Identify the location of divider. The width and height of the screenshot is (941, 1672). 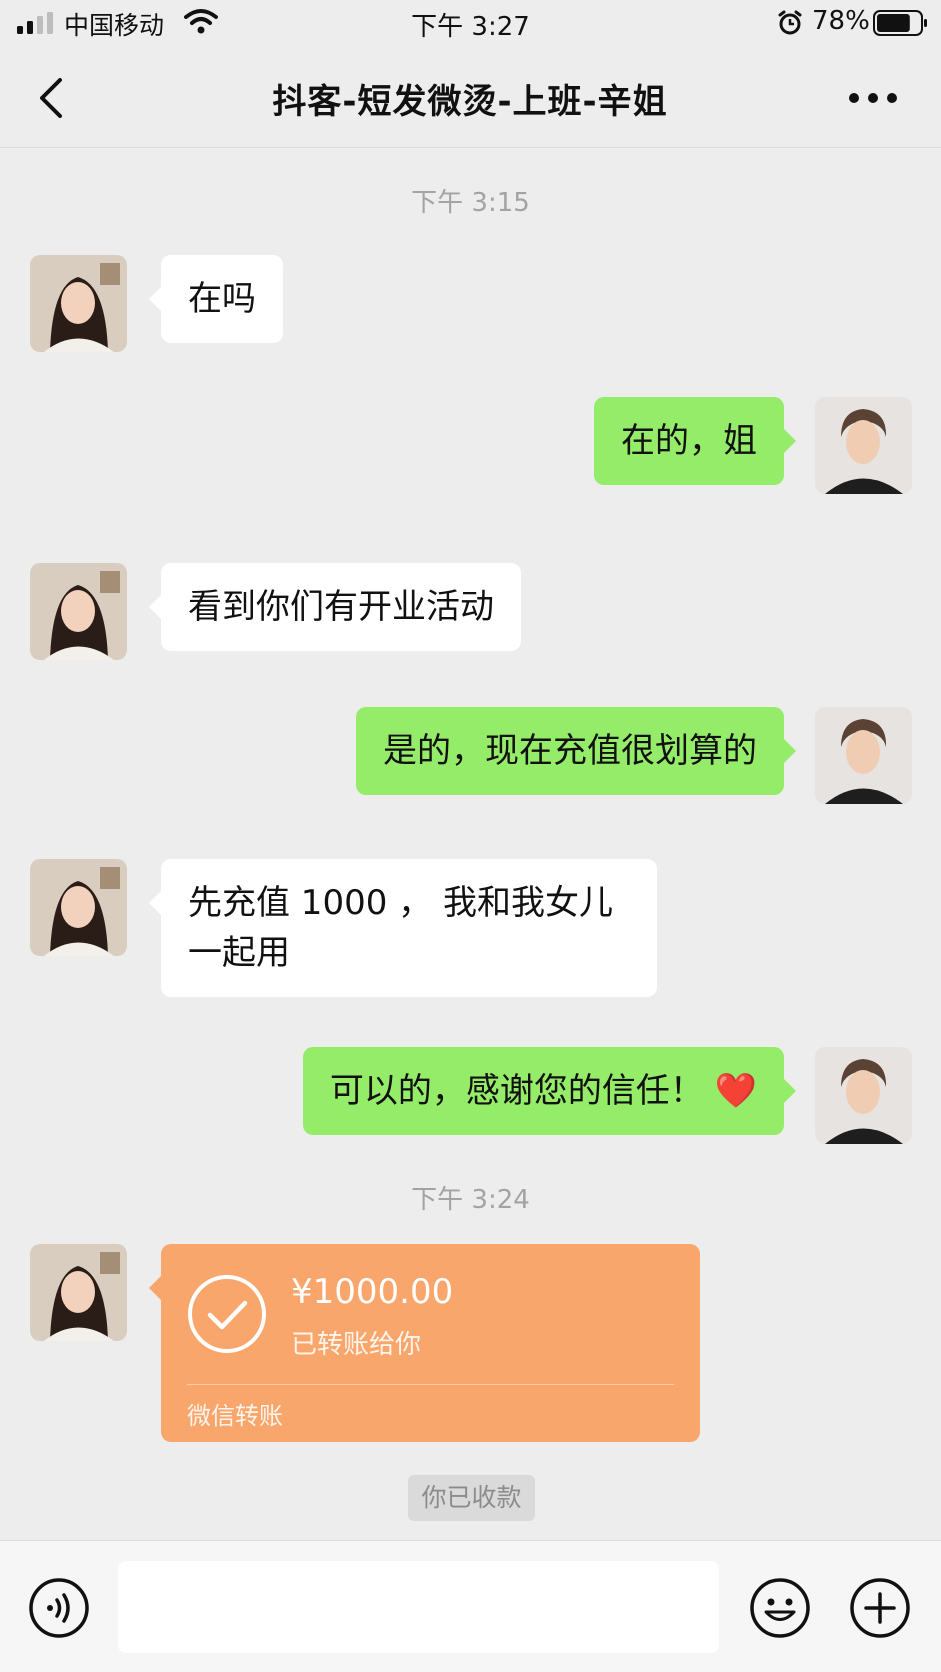
(430, 1384).